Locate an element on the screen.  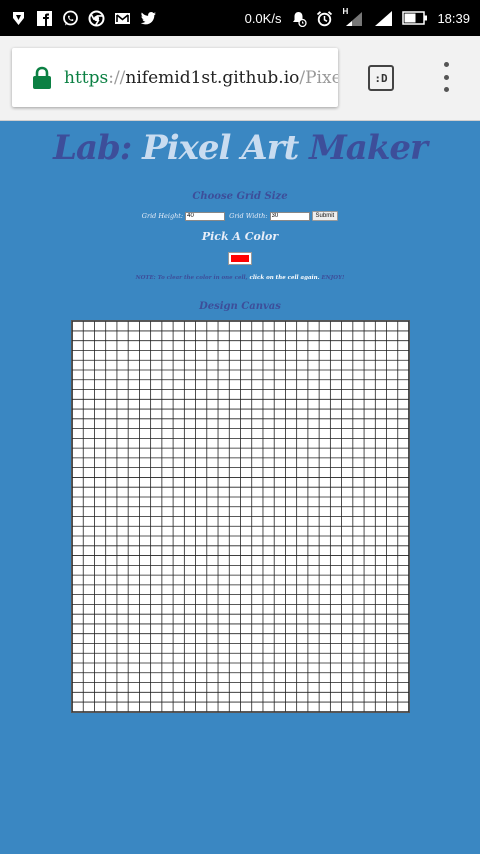
submit-button: Submit is located at coordinates (325, 216).